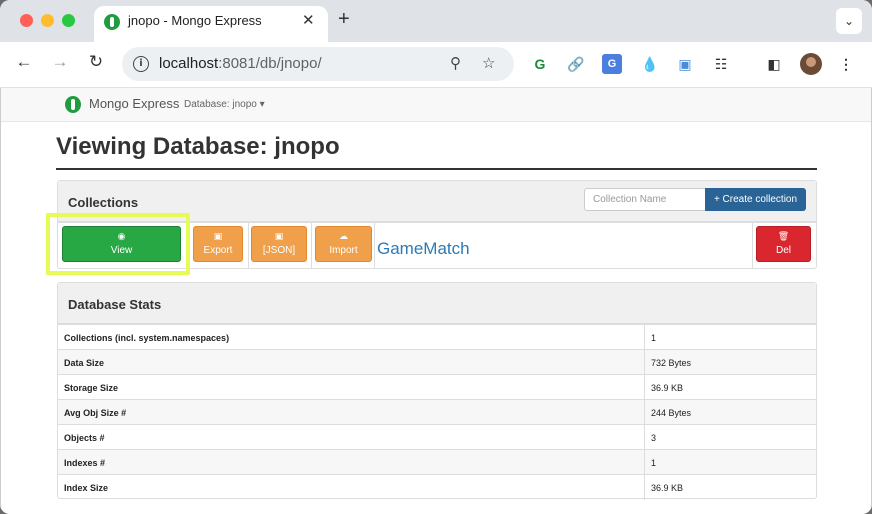  Describe the element at coordinates (645, 199) in the screenshot. I see `collection-name-input: Collection Name` at that location.